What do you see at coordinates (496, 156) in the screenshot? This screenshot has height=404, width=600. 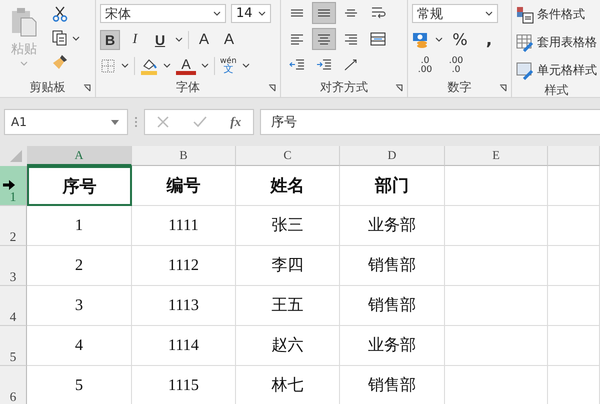 I see `column-header: E` at bounding box center [496, 156].